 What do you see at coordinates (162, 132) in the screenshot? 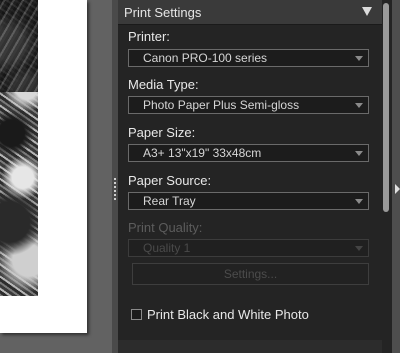
I see `paper-size-label: Paper Size:` at bounding box center [162, 132].